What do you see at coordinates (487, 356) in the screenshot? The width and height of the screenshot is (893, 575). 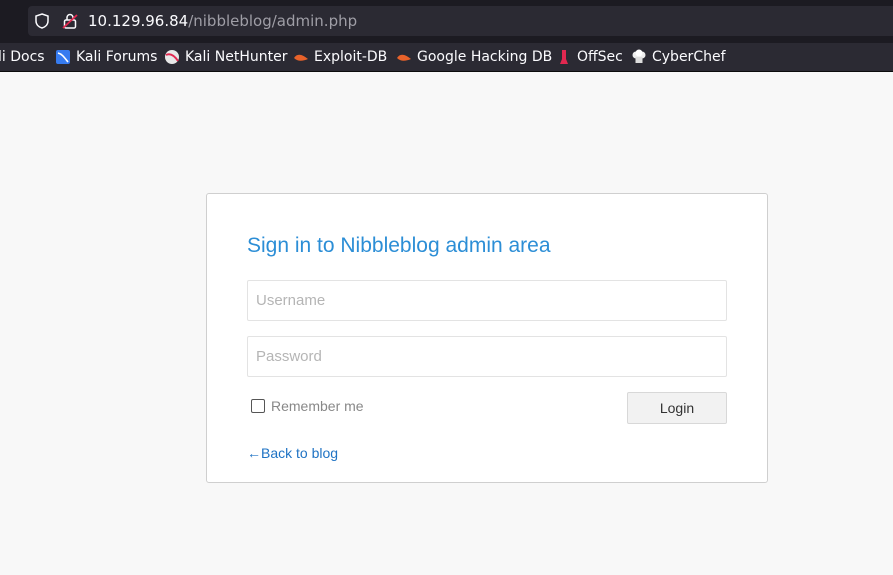 I see `password-input` at bounding box center [487, 356].